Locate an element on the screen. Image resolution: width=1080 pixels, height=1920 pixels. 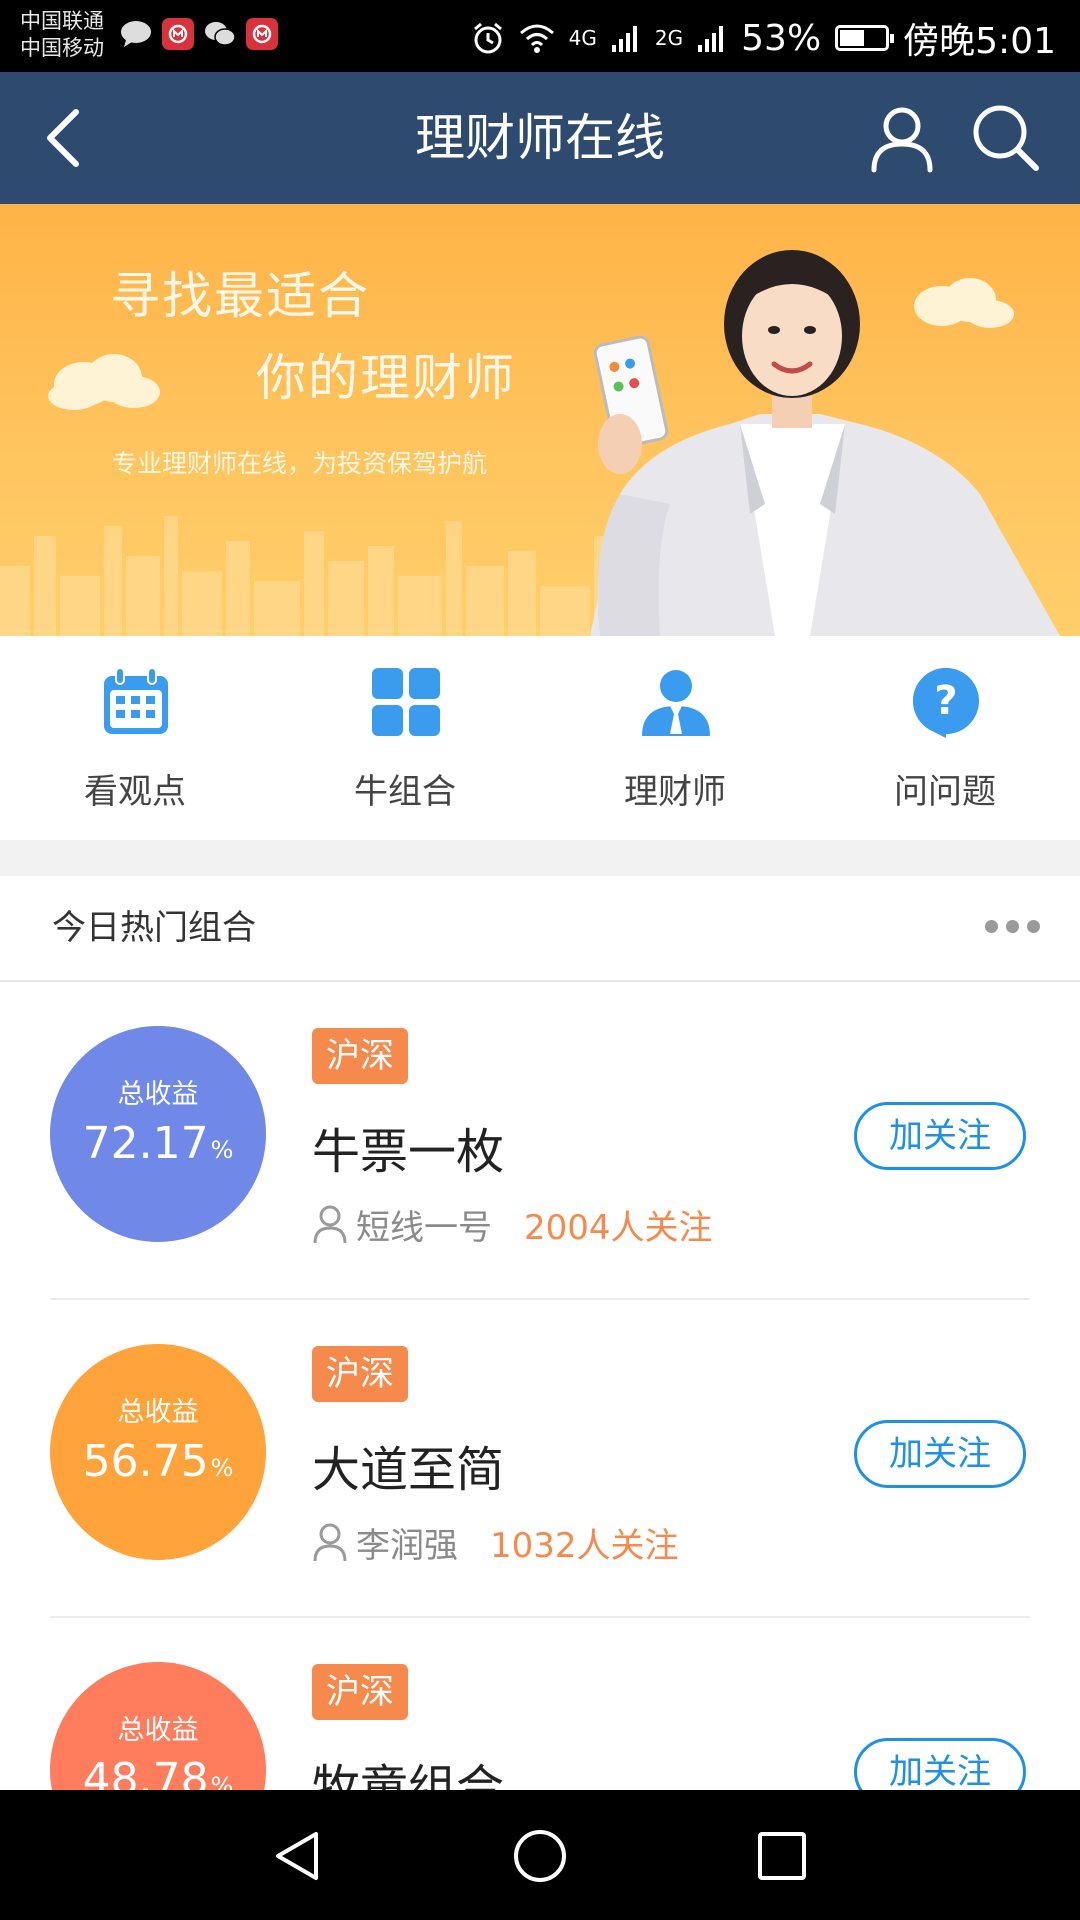
calendar-icon is located at coordinates (136, 700).